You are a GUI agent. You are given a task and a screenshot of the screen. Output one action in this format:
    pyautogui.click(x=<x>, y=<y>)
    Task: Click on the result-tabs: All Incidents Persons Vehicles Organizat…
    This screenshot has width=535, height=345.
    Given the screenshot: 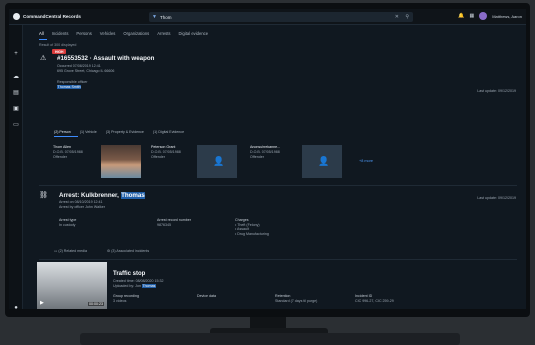 What is the action you would take?
    pyautogui.click(x=123, y=33)
    